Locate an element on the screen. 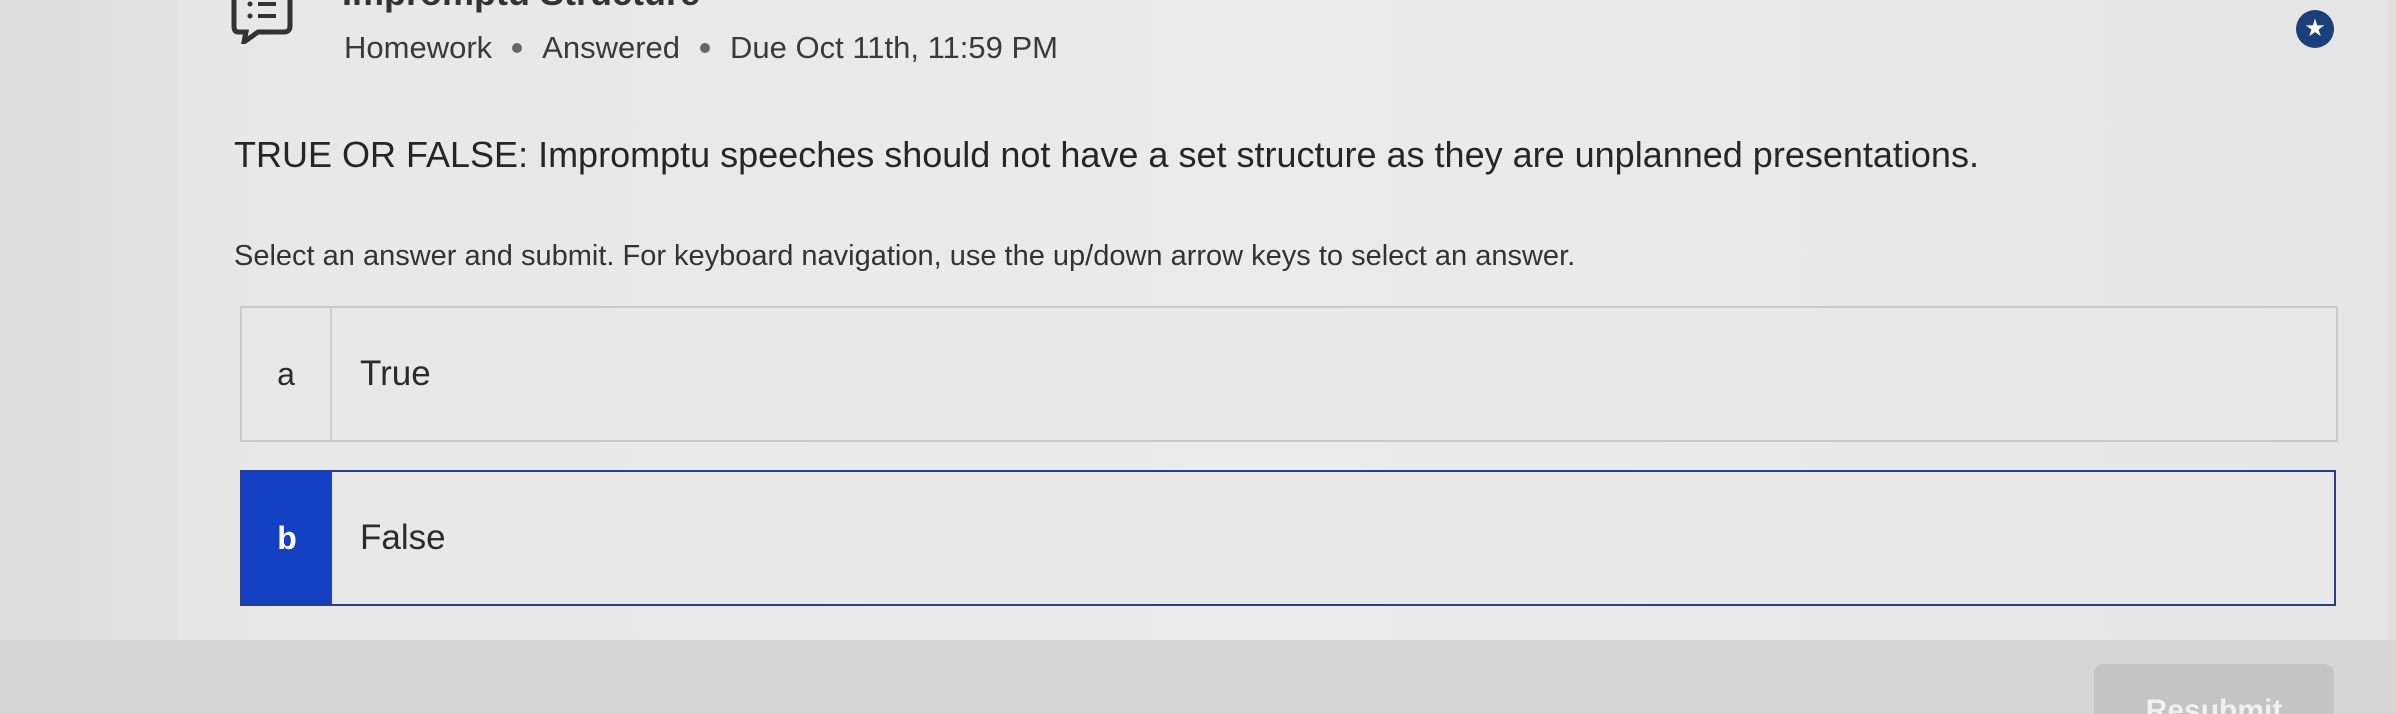 The height and width of the screenshot is (714, 2396). resubmit-button: Resubmit is located at coordinates (2214, 689).